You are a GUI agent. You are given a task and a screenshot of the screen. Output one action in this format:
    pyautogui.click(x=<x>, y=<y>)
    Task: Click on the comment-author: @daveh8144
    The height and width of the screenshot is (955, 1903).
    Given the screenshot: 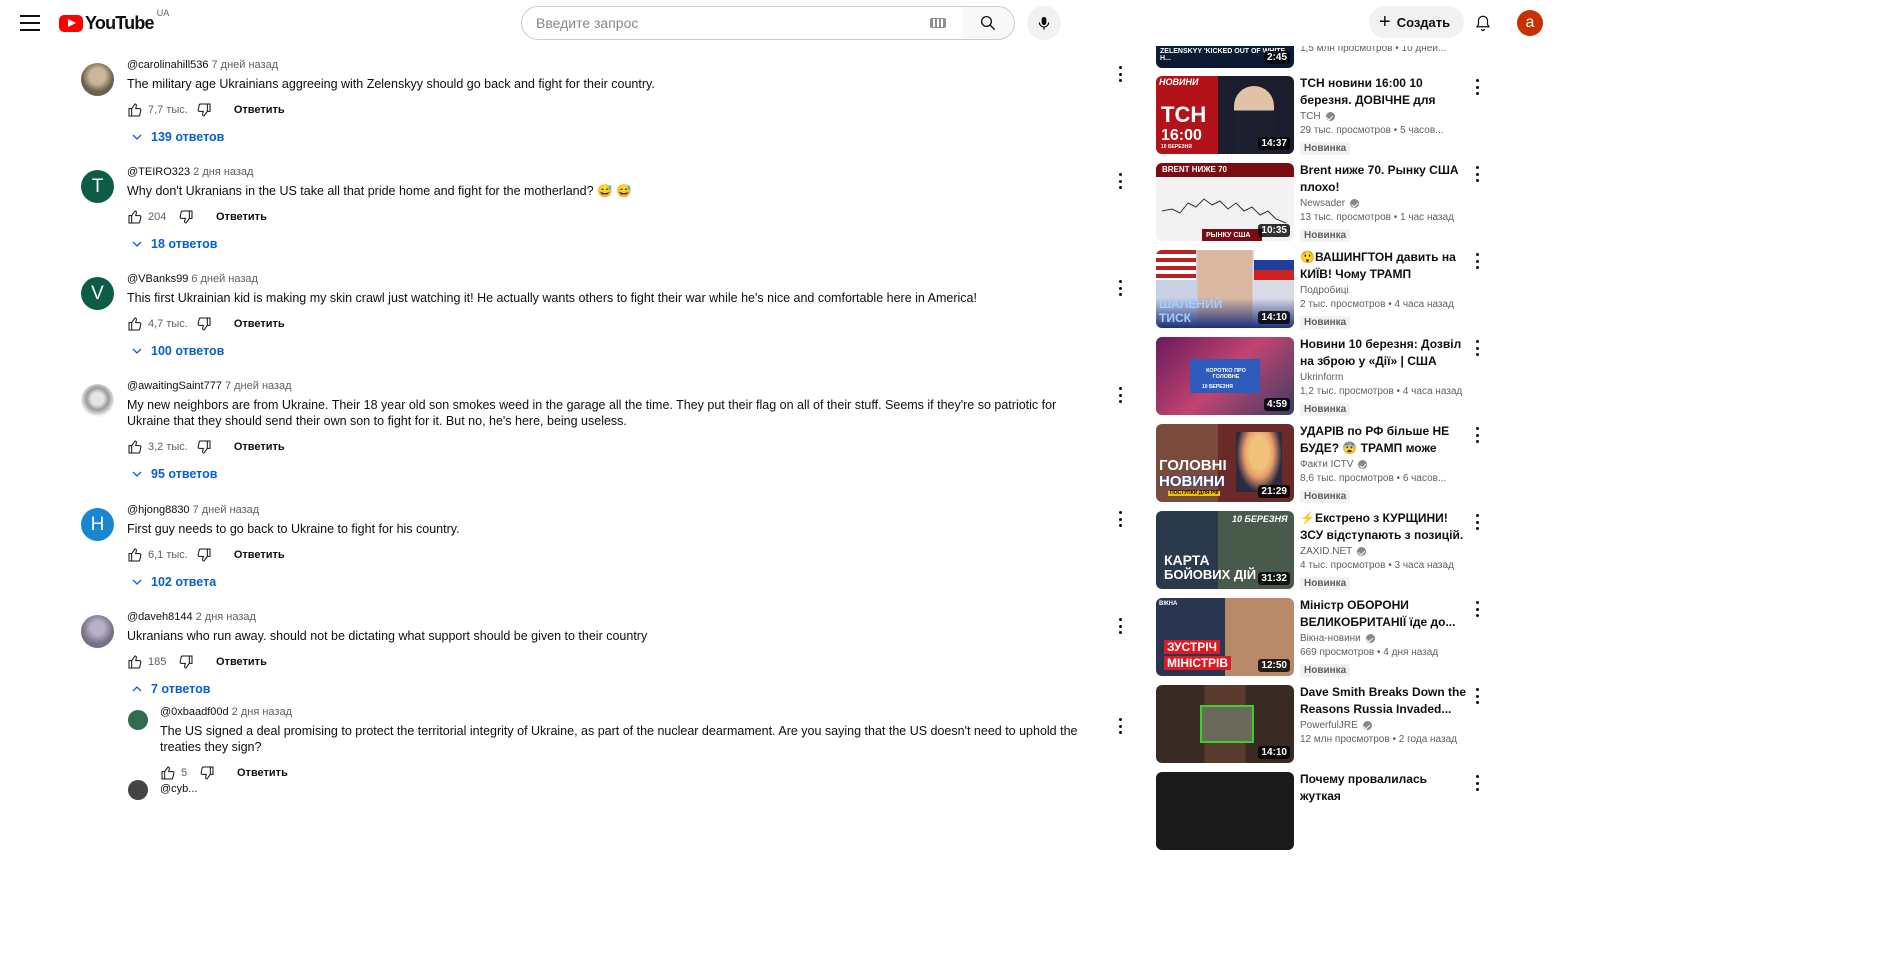 What is the action you would take?
    pyautogui.click(x=160, y=617)
    